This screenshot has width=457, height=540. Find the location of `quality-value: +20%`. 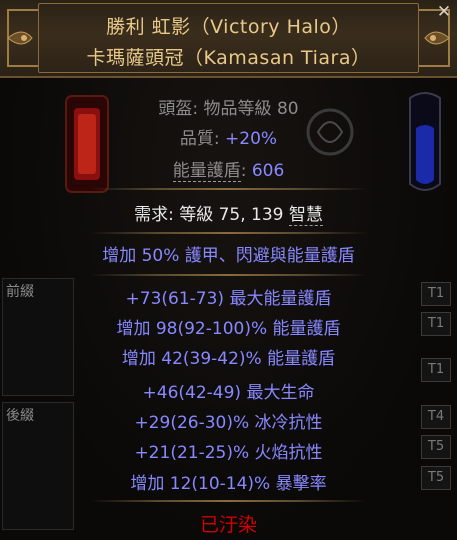

quality-value: +20% is located at coordinates (251, 139).